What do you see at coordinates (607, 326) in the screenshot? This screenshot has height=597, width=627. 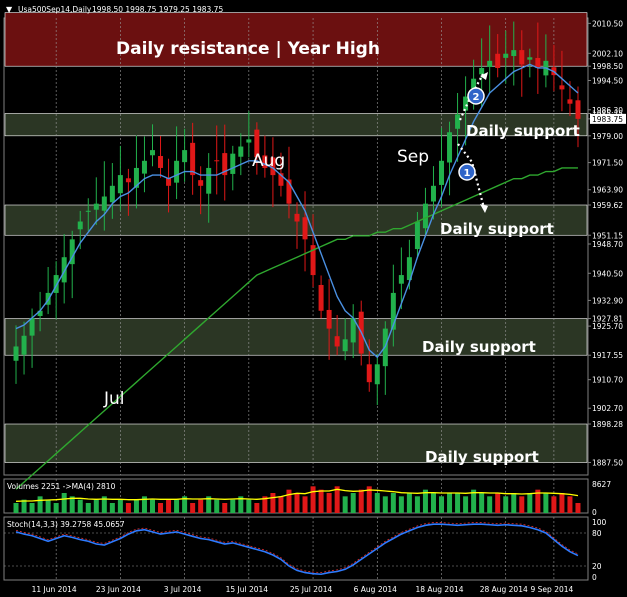 I see `y-tick-label: 1925.70` at bounding box center [607, 326].